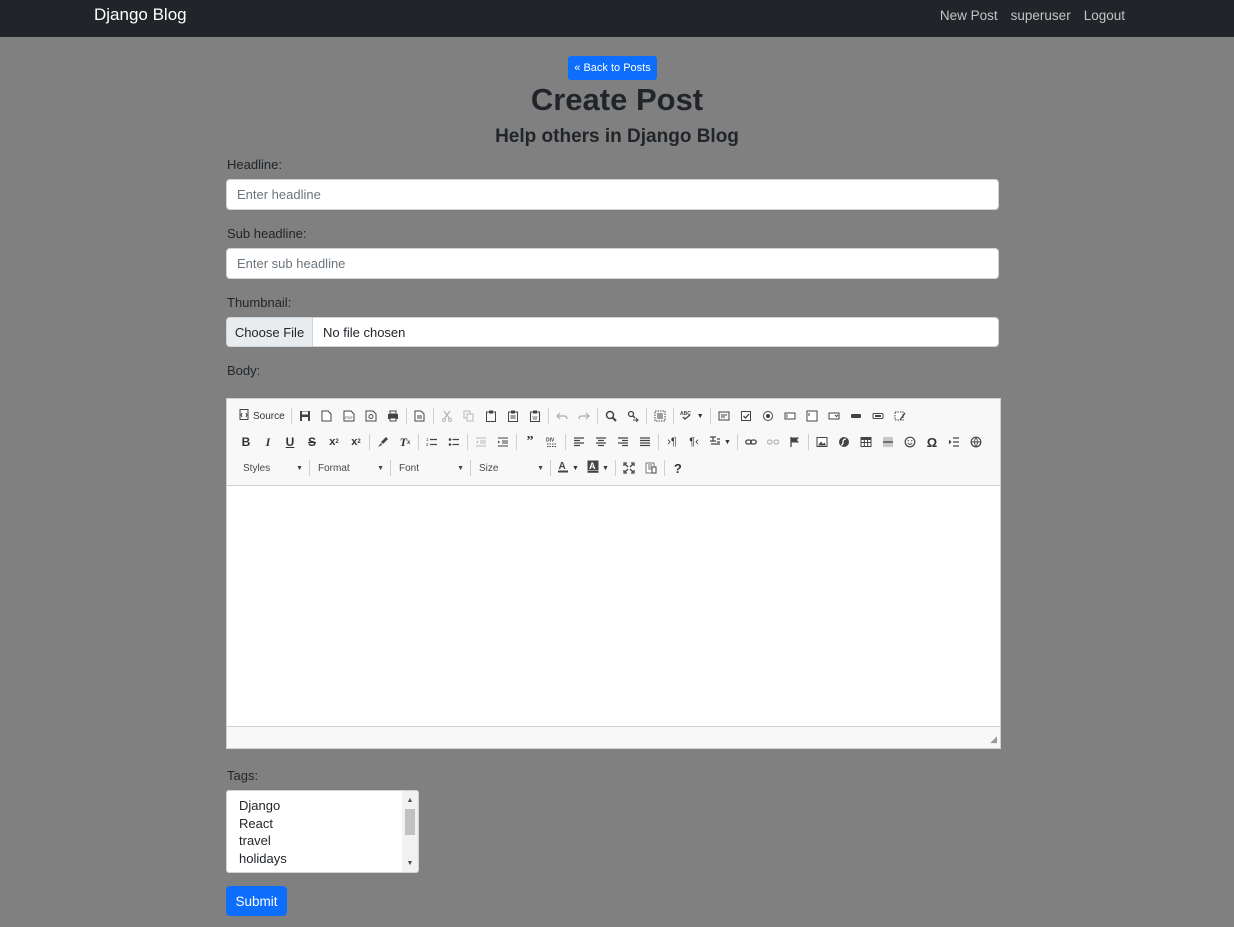 The height and width of the screenshot is (927, 1234). I want to click on thumbnail-file-input: Choose File No file chosen, so click(612, 332).